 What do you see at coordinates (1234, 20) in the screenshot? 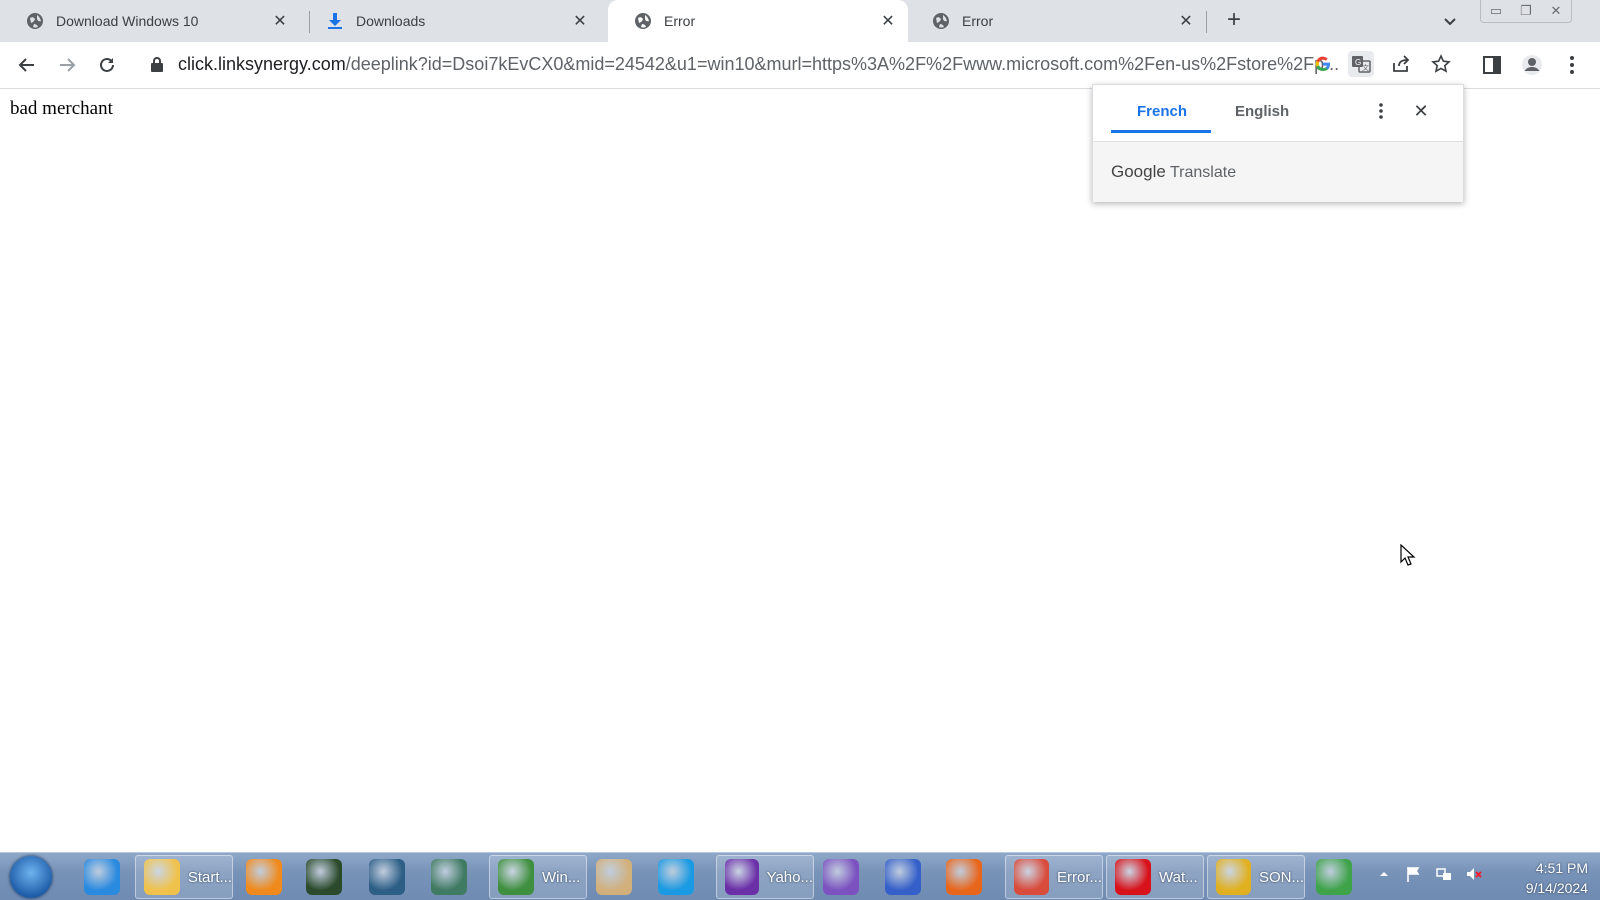
I see `new-tab-button: +` at bounding box center [1234, 20].